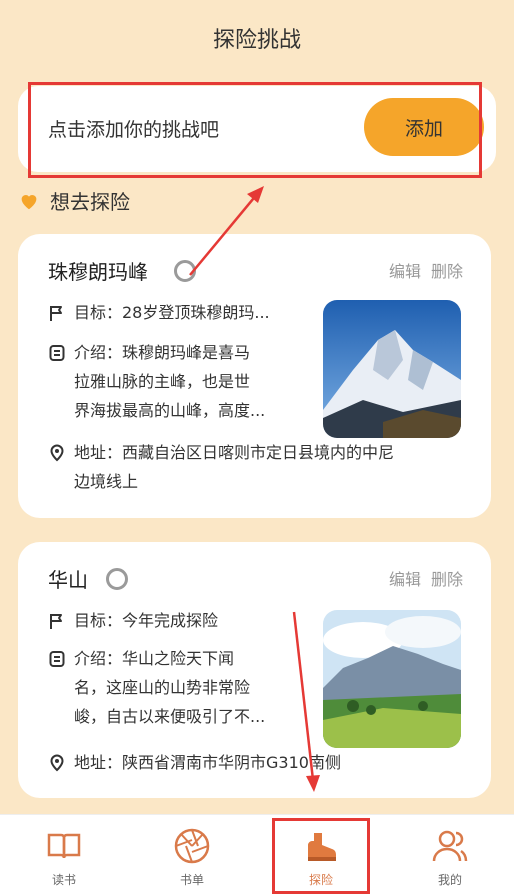 The height and width of the screenshot is (896, 514). What do you see at coordinates (29, 201) in the screenshot?
I see `heart-icon` at bounding box center [29, 201].